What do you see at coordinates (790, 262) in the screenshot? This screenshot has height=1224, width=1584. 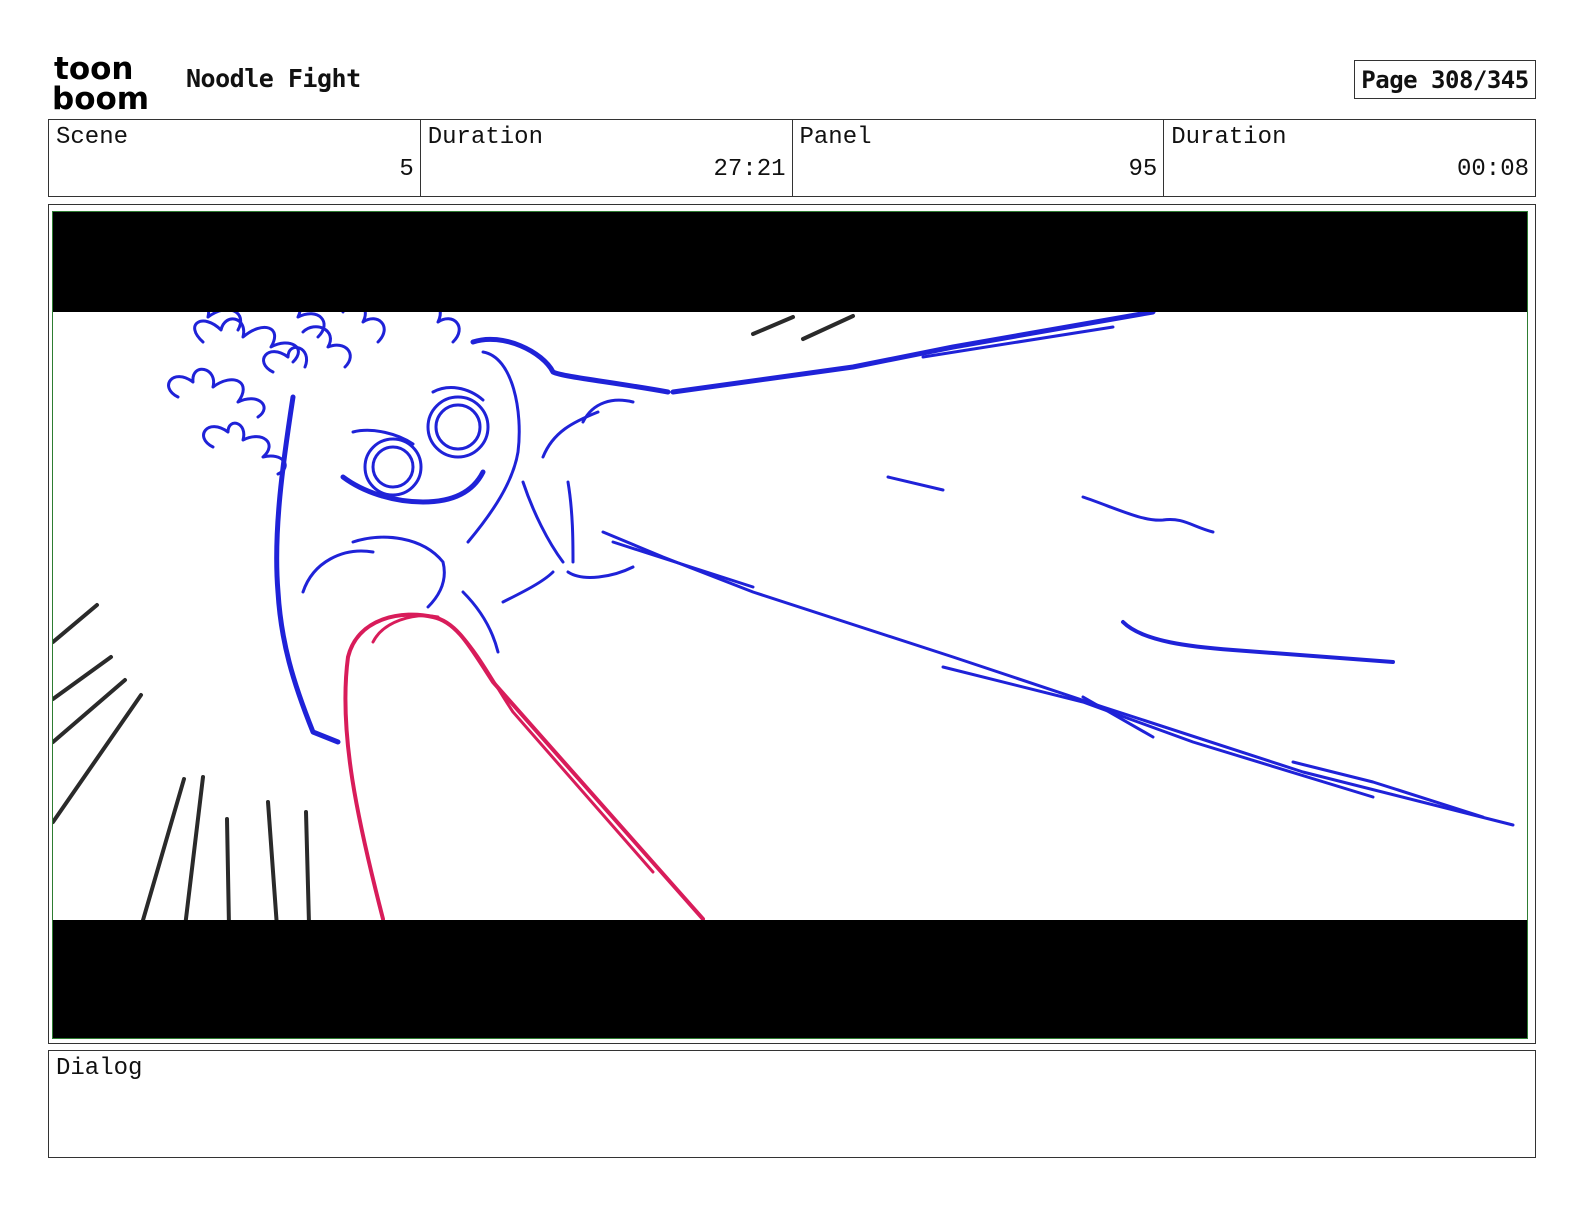 I see `letterbox-top` at bounding box center [790, 262].